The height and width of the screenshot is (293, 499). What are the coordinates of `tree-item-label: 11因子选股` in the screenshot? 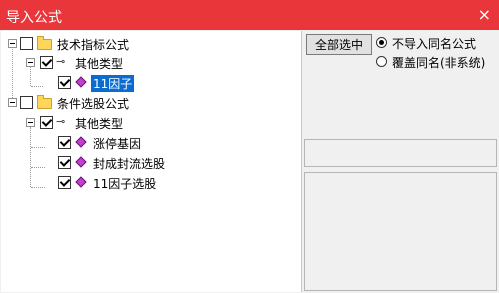 It's located at (125, 184).